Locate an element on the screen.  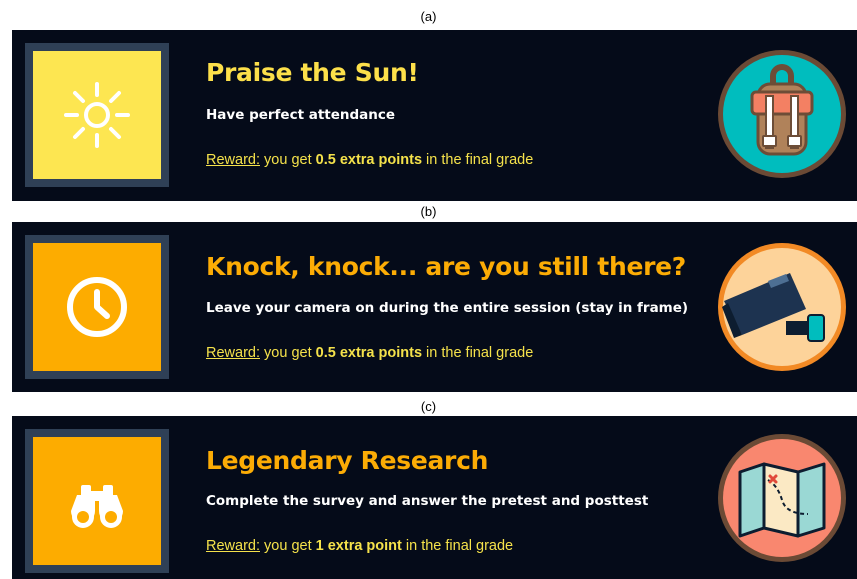
clock-icon is located at coordinates (97, 307).